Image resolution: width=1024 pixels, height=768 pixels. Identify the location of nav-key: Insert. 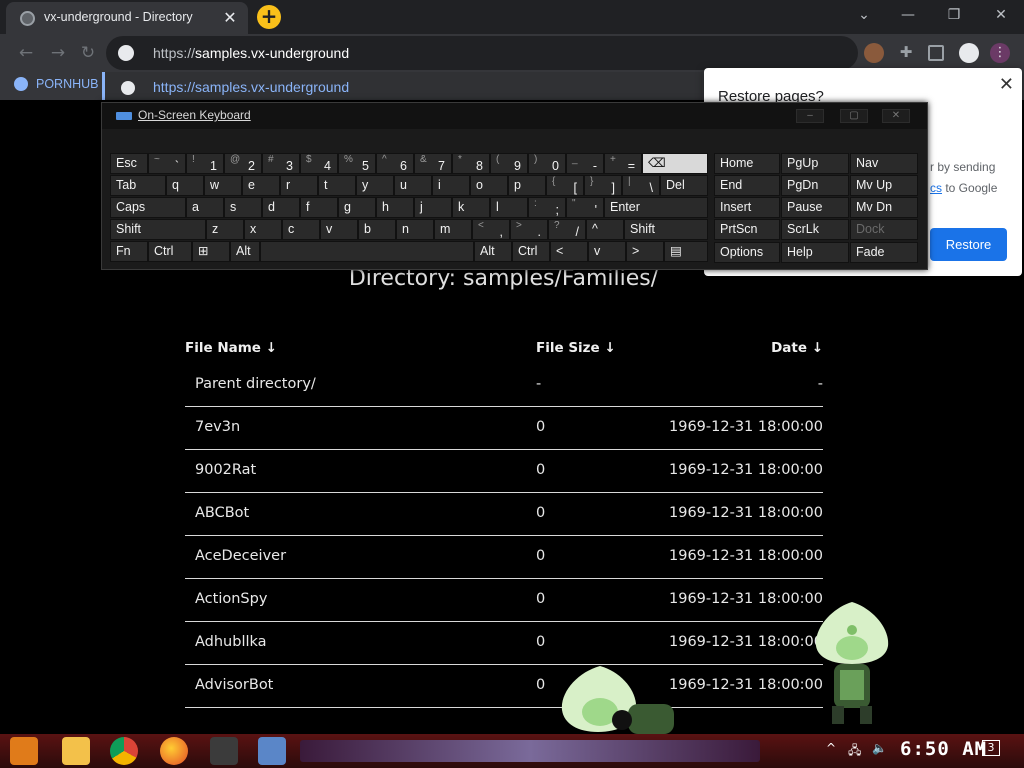
(747, 207).